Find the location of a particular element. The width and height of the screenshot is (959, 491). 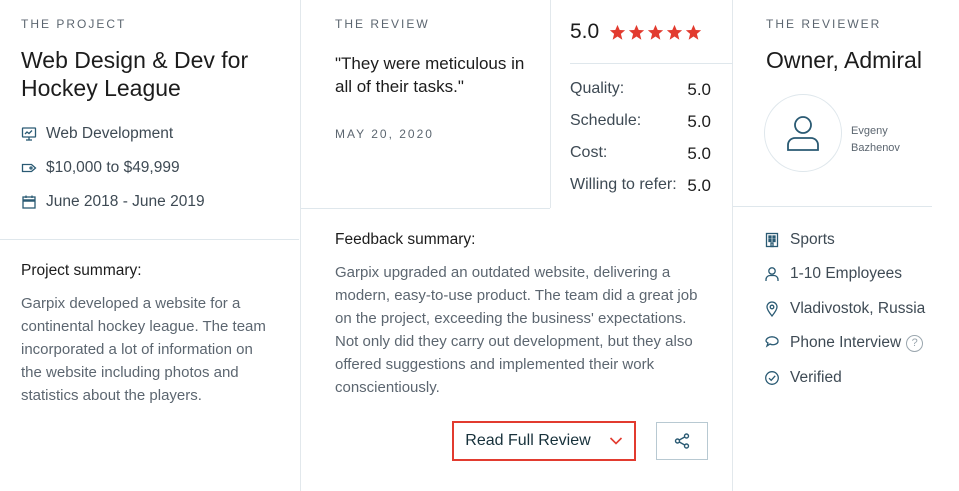

chat-bubble-icon is located at coordinates (772, 342).